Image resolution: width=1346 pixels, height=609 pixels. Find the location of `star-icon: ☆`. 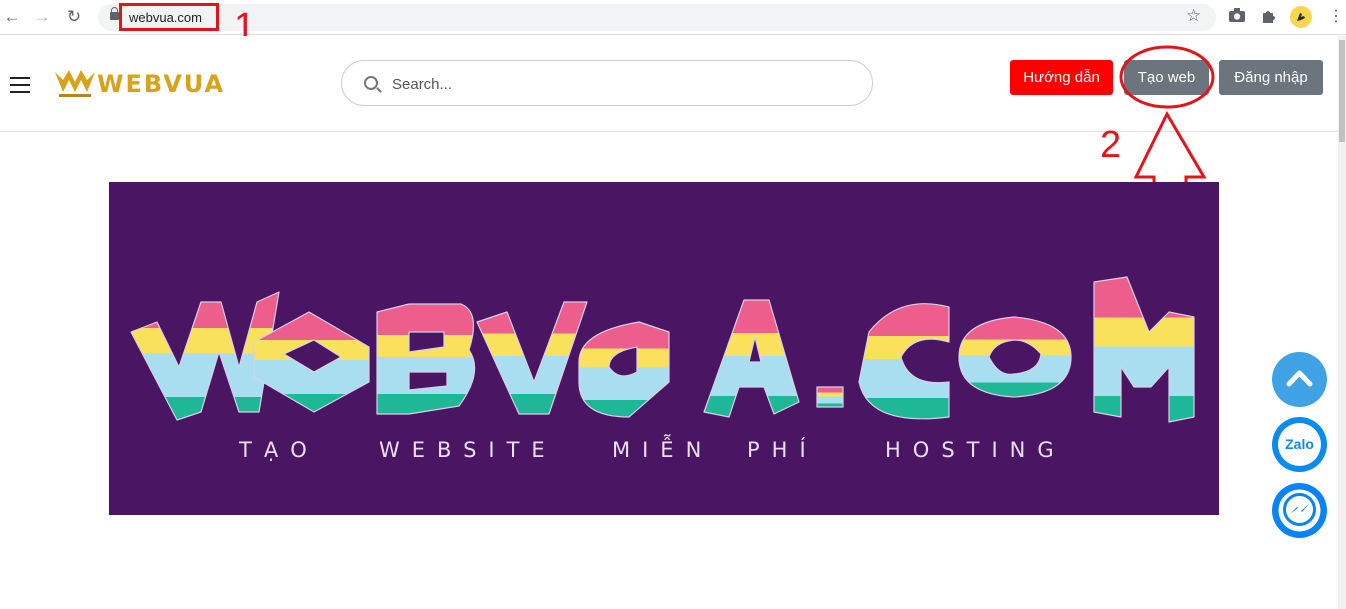

star-icon: ☆ is located at coordinates (1193, 16).